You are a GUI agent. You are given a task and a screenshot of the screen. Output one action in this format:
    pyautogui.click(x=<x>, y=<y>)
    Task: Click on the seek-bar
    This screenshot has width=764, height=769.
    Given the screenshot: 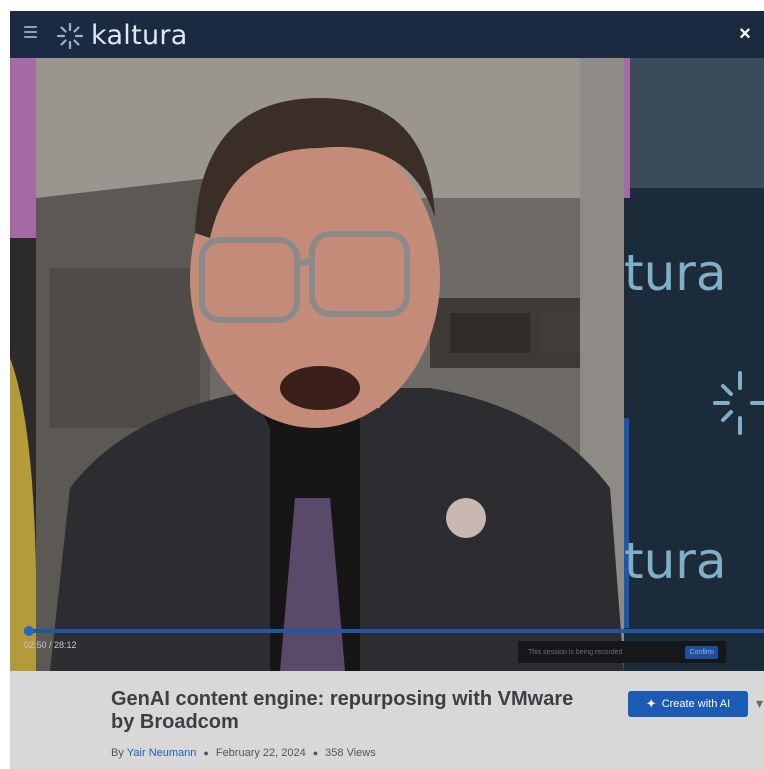 What is the action you would take?
    pyautogui.click(x=394, y=631)
    